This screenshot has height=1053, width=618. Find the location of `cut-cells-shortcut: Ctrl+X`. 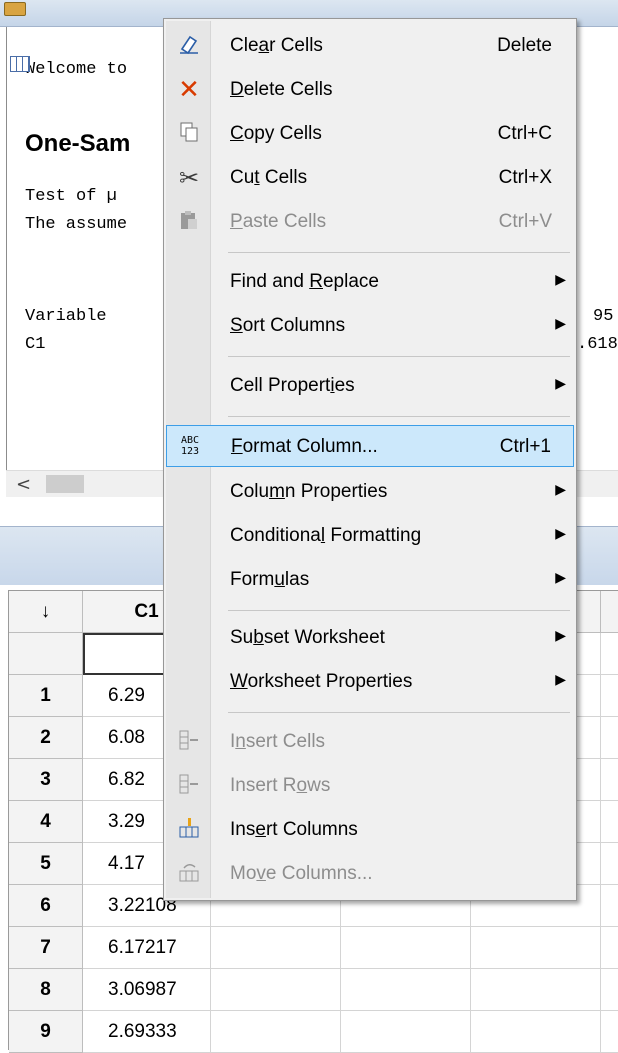

cut-cells-shortcut: Ctrl+X is located at coordinates (525, 177).